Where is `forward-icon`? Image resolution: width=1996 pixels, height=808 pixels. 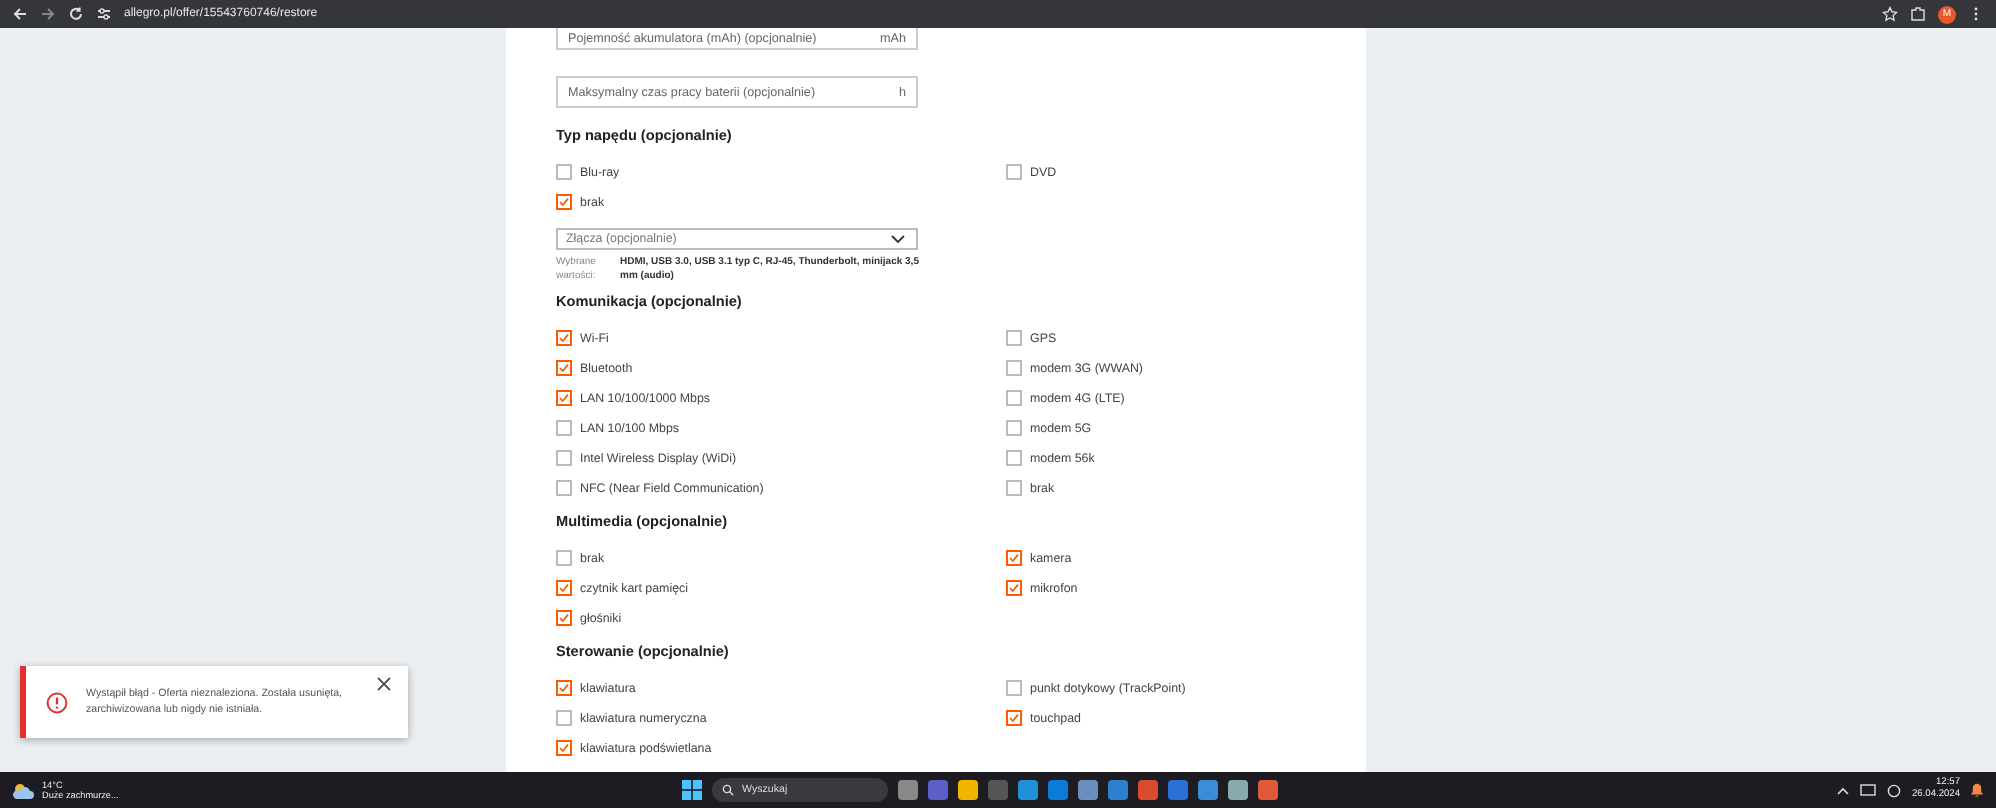 forward-icon is located at coordinates (48, 14).